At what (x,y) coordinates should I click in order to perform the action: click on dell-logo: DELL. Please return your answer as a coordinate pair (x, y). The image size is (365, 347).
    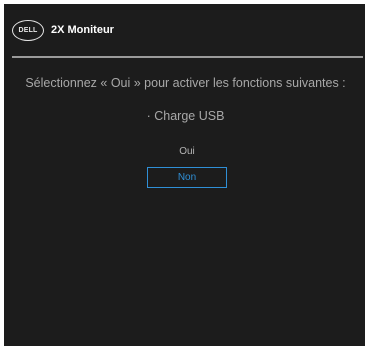
    Looking at the image, I should click on (28, 30).